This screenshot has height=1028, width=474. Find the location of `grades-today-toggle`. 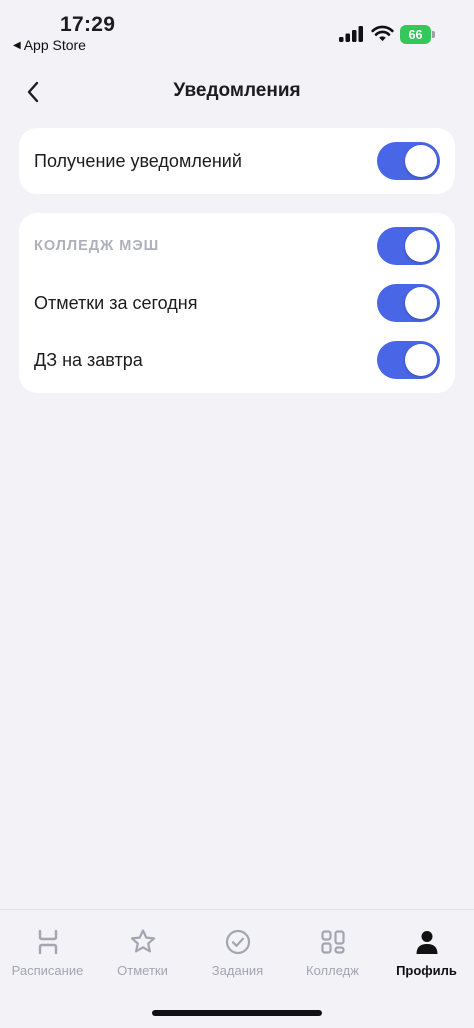

grades-today-toggle is located at coordinates (408, 303).